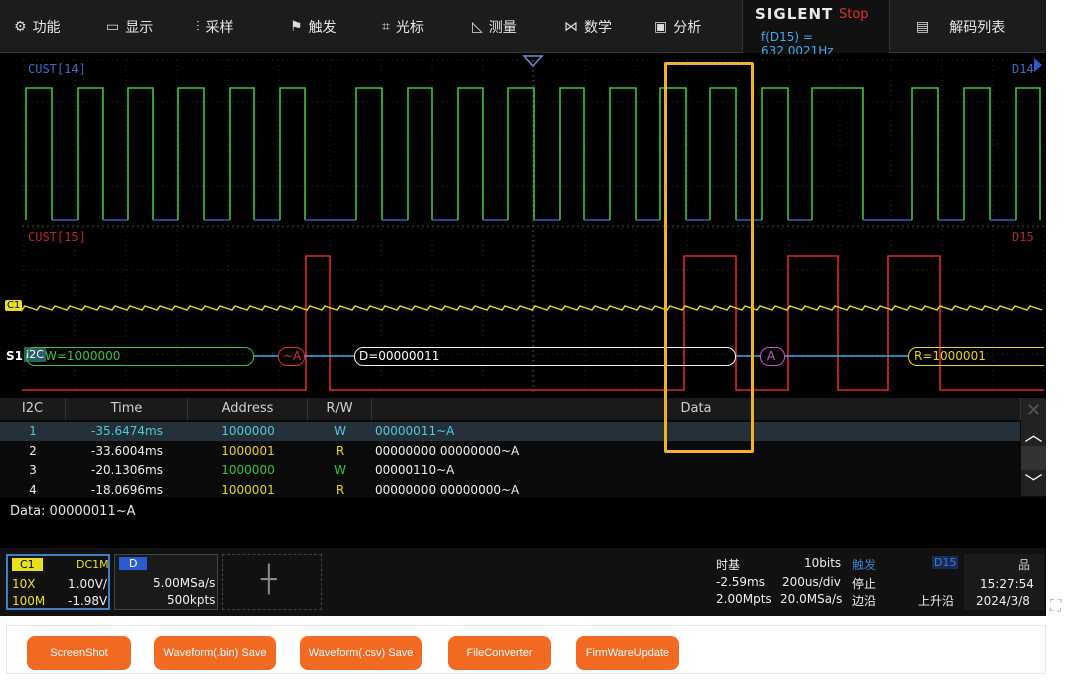 The width and height of the screenshot is (1080, 684). I want to click on fullscreen-icon: ⛶, so click(1055, 606).